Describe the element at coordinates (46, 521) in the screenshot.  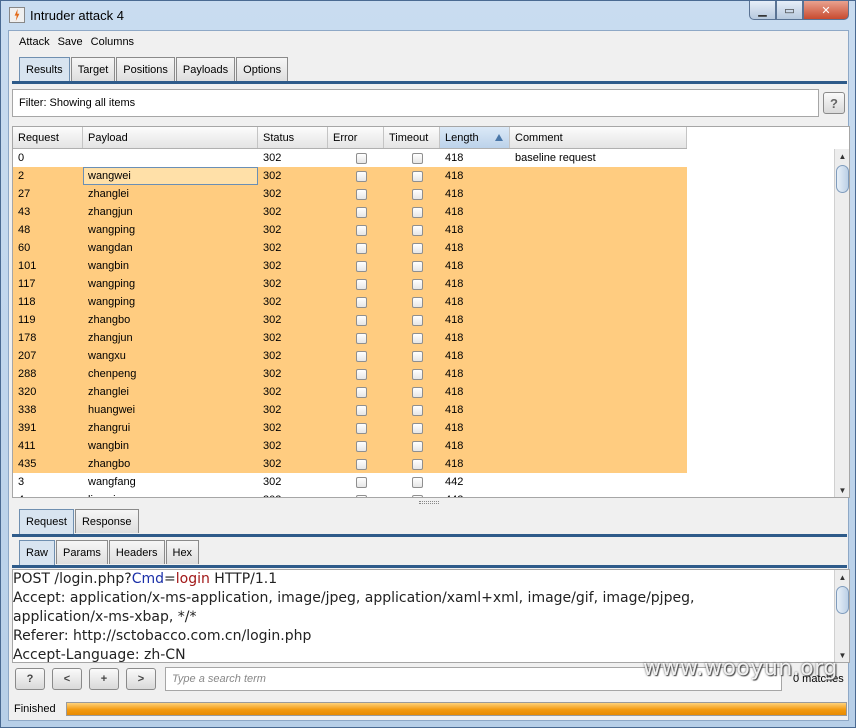
I see `tab-request: Request` at that location.